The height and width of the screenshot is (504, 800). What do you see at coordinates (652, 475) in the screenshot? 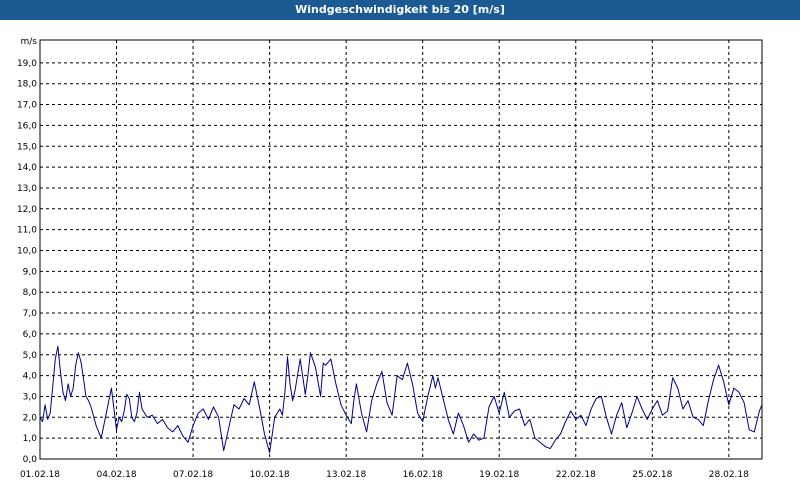
I see `x-tick-label: 25.02.18` at bounding box center [652, 475].